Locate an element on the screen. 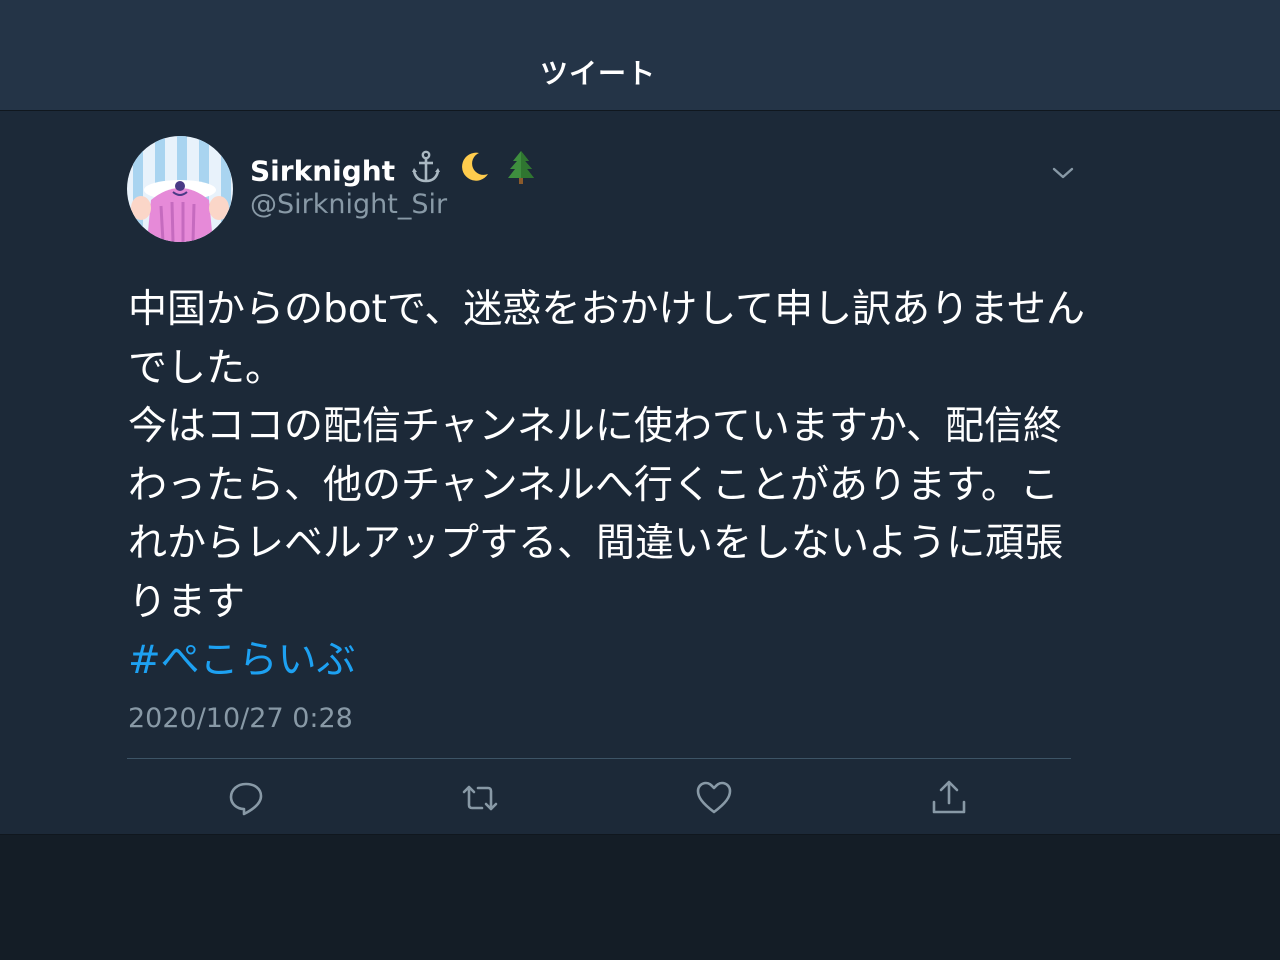  tweet-timestamp: 2020/10/27 0:28 is located at coordinates (240, 719).